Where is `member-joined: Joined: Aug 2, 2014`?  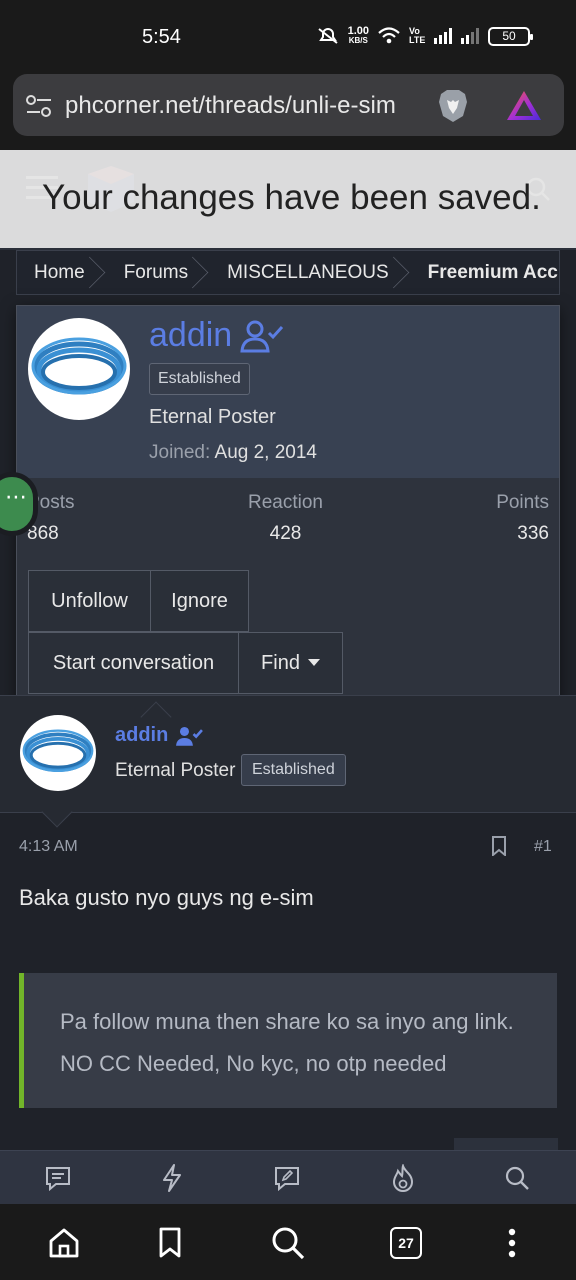
member-joined: Joined: Aug 2, 2014 is located at coordinates (233, 452).